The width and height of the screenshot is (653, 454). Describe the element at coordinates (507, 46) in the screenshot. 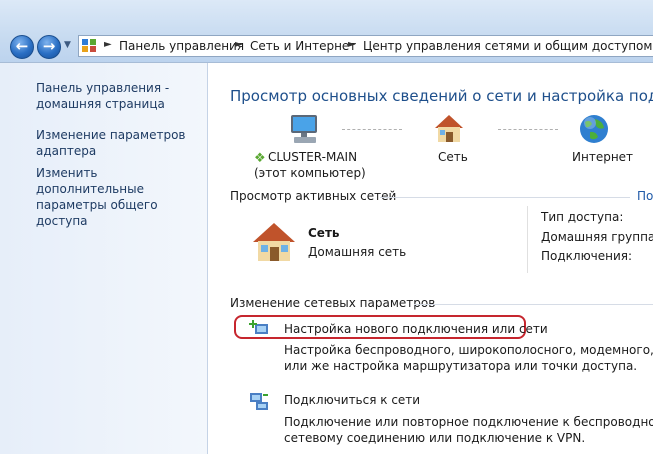

I see `breadcrumb-network-center: Центр управления сетями и общим доступом` at that location.